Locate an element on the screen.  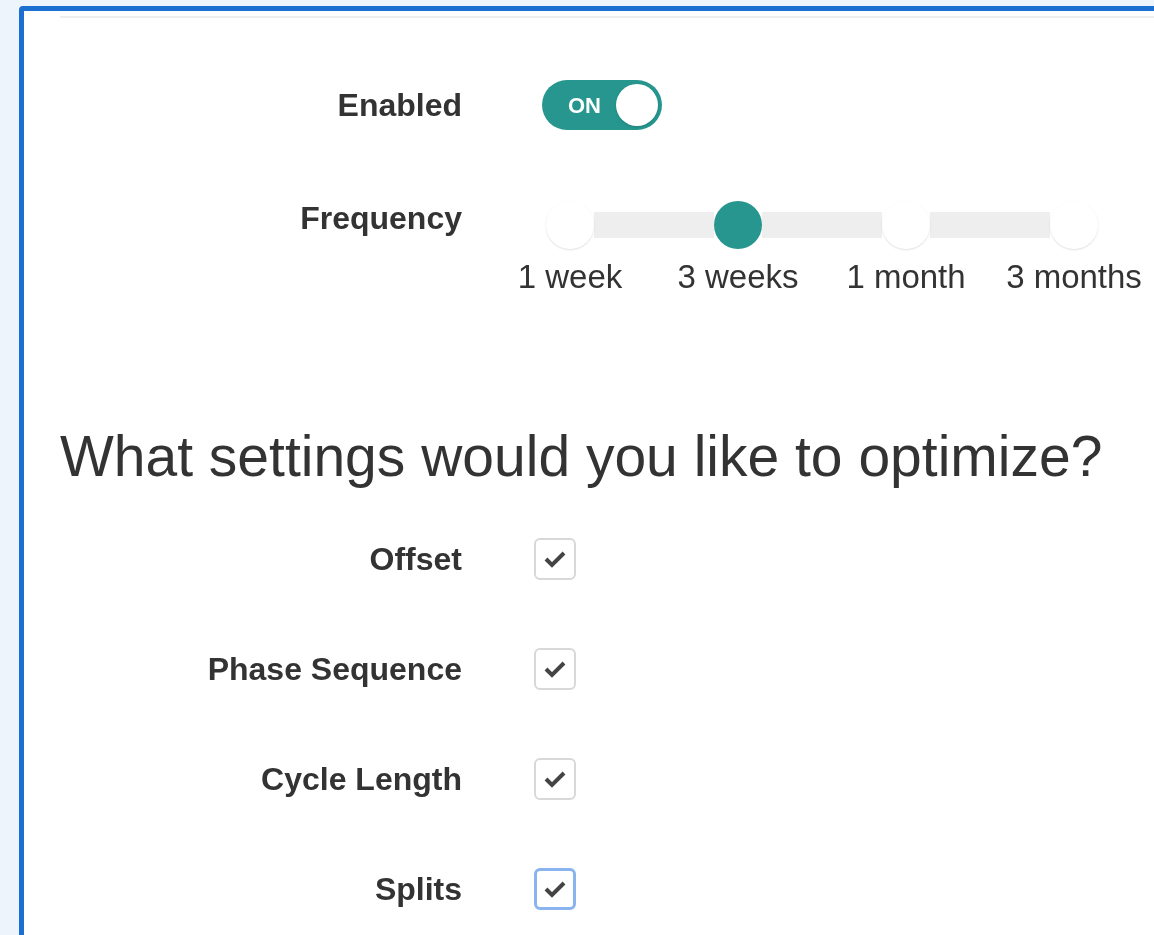
field-label: Cycle Length is located at coordinates (361, 779).